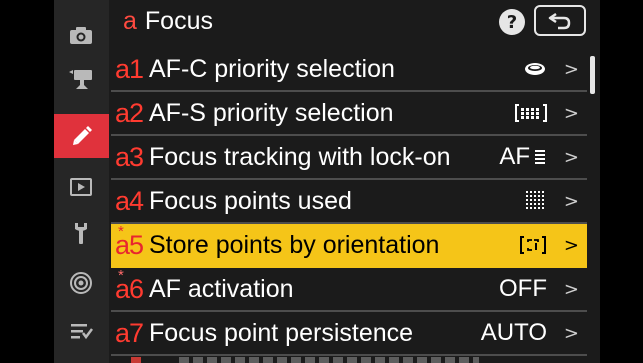 The height and width of the screenshot is (363, 643). What do you see at coordinates (514, 156) in the screenshot?
I see `menu-item-value-text: AF` at bounding box center [514, 156].